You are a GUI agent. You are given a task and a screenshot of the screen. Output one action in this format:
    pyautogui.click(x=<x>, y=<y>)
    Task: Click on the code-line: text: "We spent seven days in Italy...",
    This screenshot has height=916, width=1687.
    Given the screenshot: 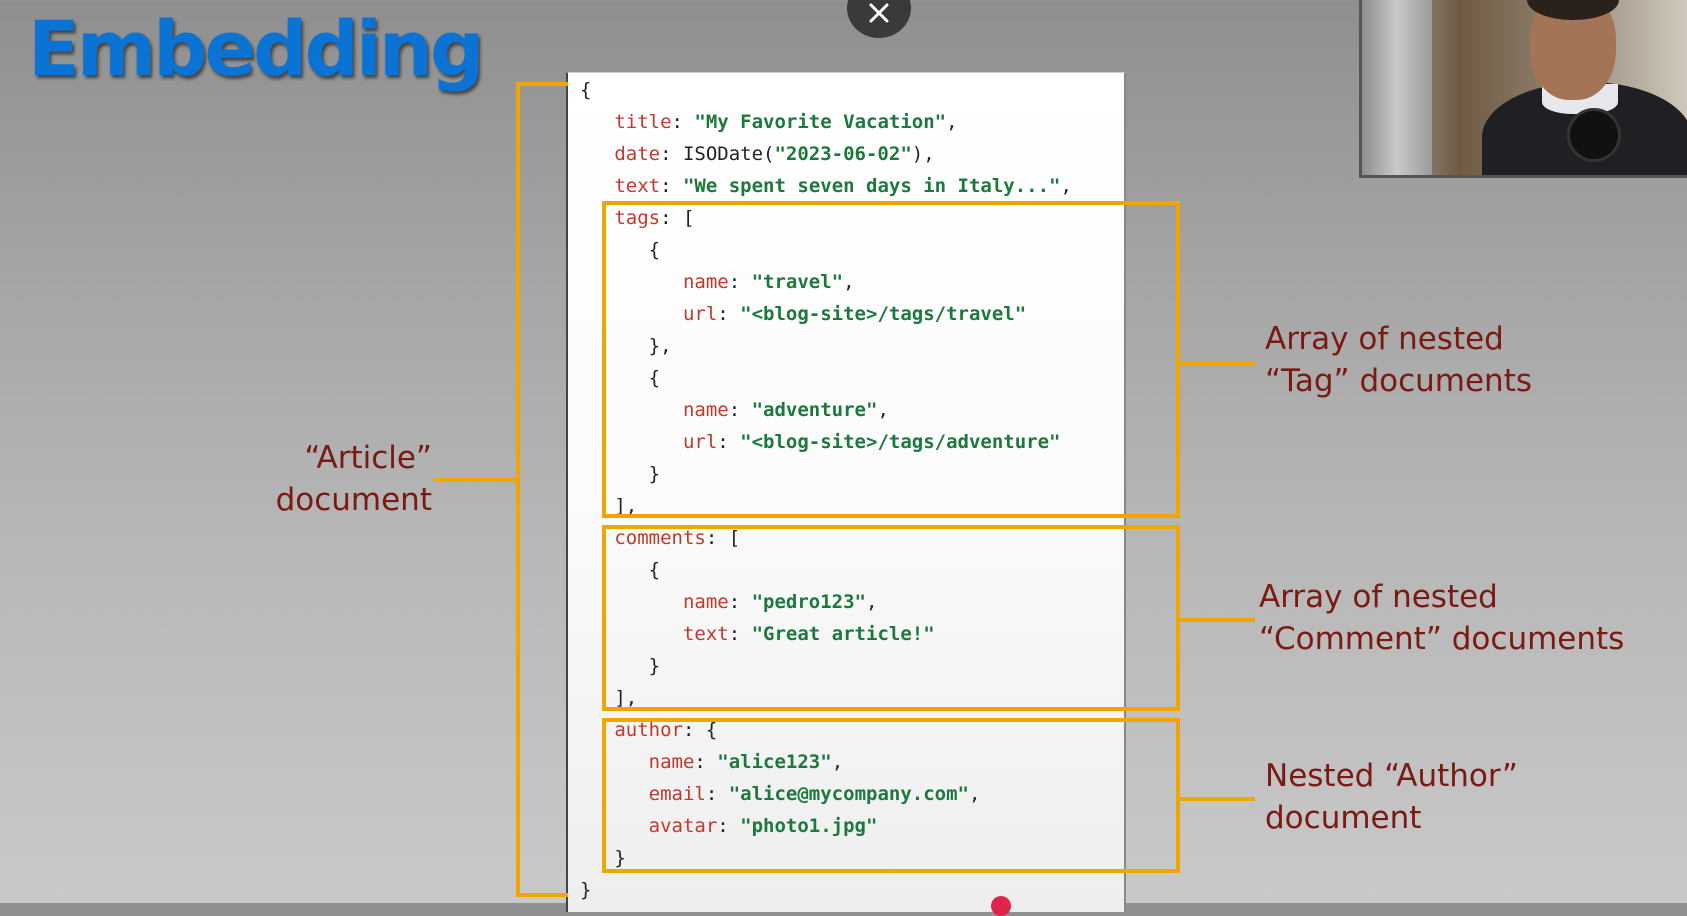 What is the action you would take?
    pyautogui.click(x=826, y=186)
    